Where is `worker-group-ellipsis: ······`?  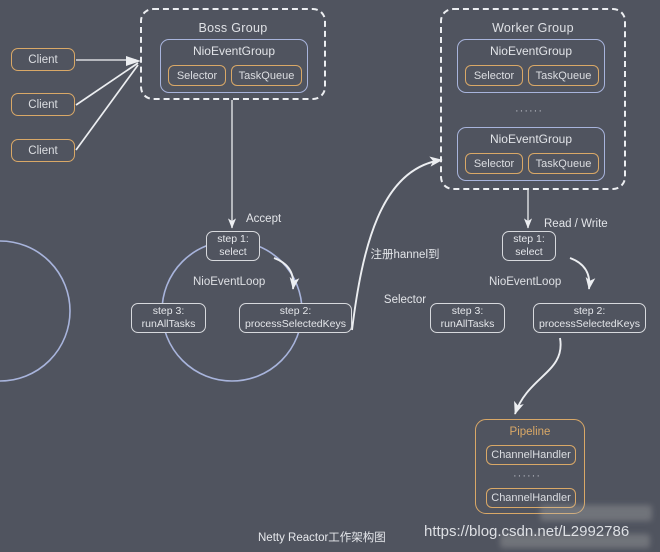 worker-group-ellipsis: ······ is located at coordinates (529, 111).